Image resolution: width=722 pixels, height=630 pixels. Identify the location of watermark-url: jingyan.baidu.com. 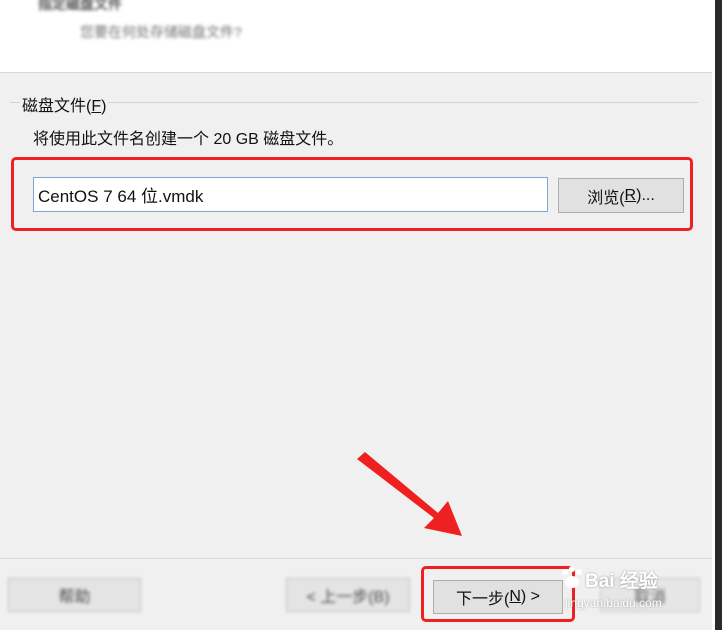
(613, 603).